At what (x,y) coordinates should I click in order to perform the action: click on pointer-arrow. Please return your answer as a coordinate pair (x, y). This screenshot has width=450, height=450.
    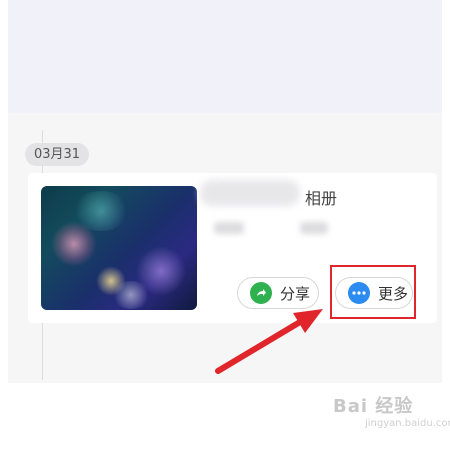
    Looking at the image, I should click on (269, 341).